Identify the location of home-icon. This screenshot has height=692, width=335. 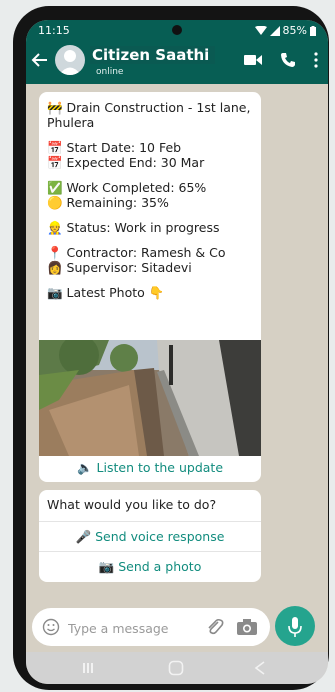
(176, 668).